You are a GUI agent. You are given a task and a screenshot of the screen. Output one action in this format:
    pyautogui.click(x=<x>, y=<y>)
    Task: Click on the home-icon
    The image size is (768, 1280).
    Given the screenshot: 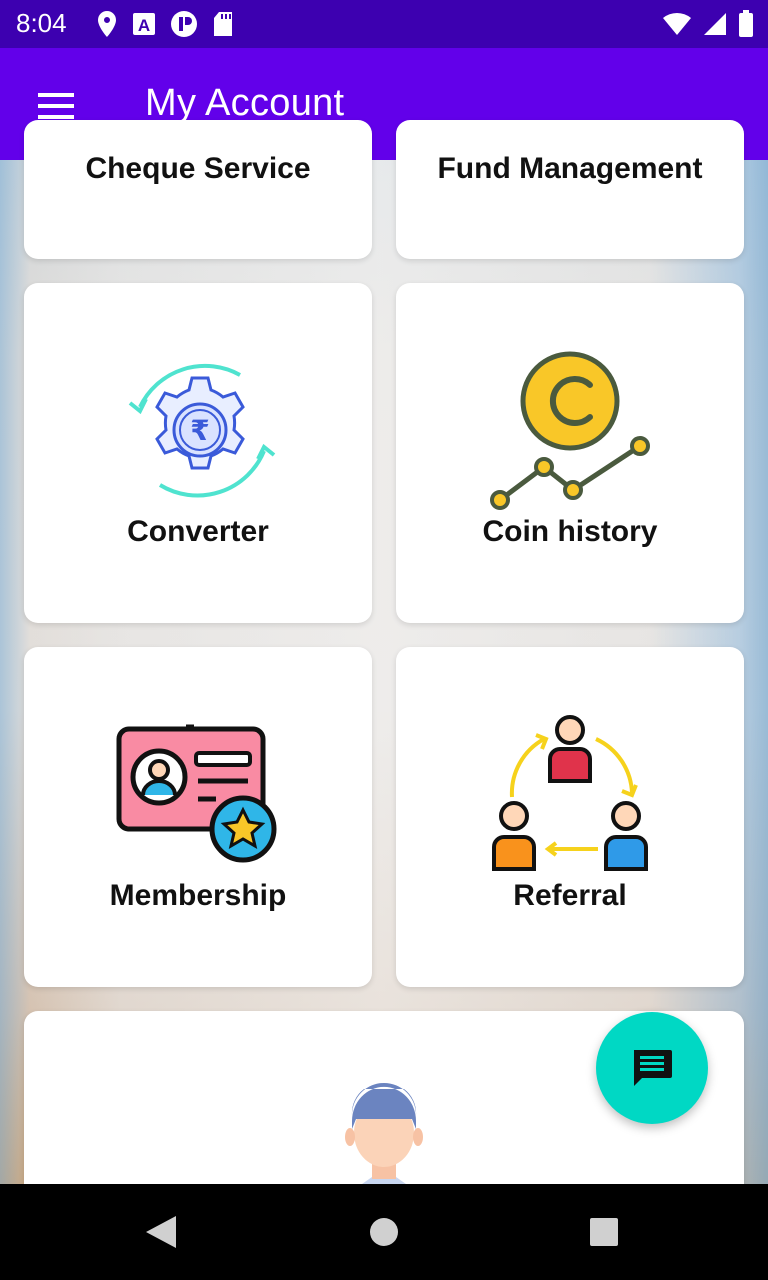 What is the action you would take?
    pyautogui.click(x=384, y=1232)
    